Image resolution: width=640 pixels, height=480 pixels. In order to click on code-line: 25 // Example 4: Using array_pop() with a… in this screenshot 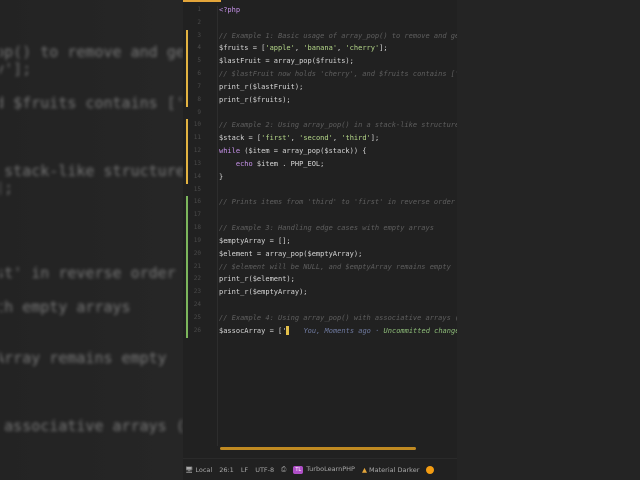, I will do `click(320, 318)`.